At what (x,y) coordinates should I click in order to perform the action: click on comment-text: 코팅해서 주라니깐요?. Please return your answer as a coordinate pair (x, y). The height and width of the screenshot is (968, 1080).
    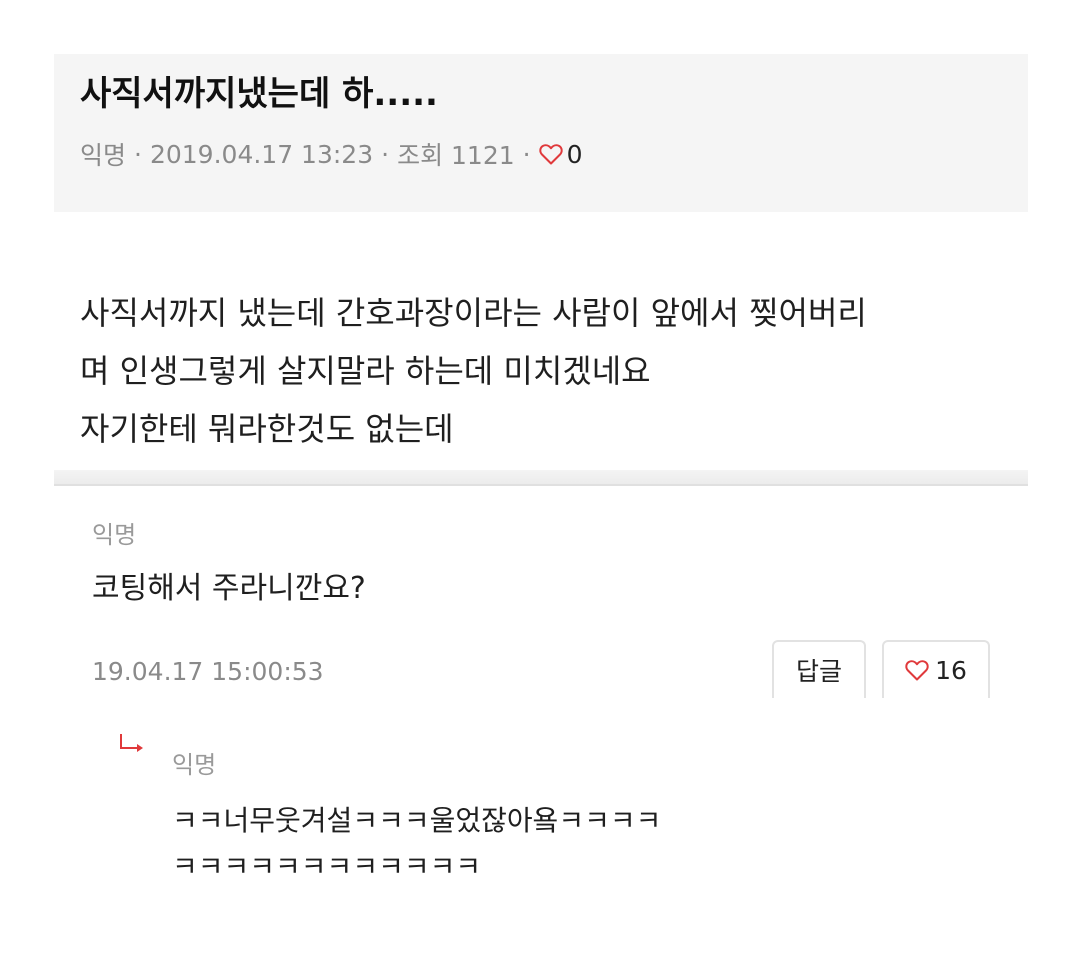
    Looking at the image, I should click on (229, 588).